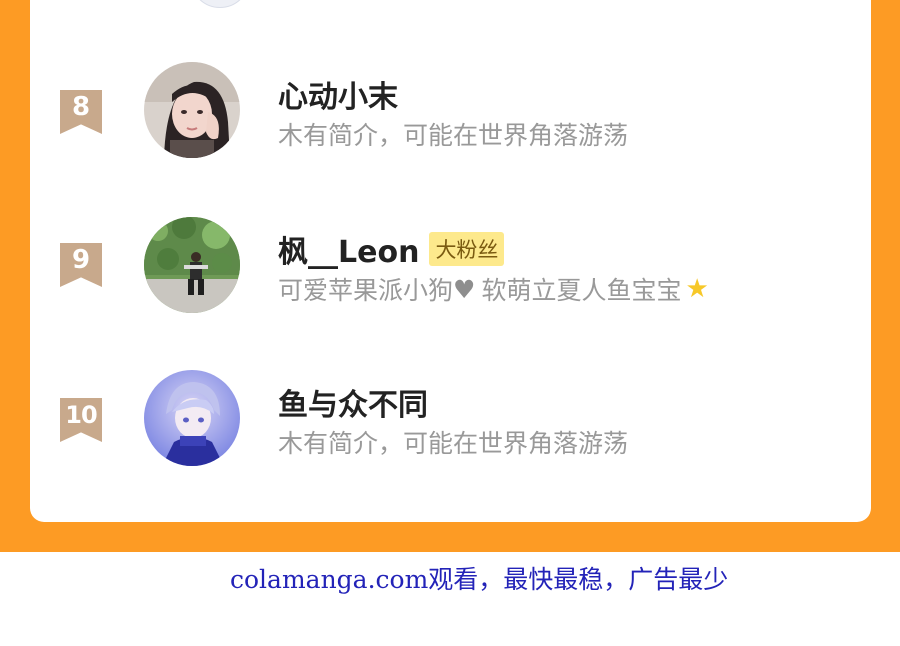  Describe the element at coordinates (220, 4) in the screenshot. I see `previous-avatar-partial` at that location.